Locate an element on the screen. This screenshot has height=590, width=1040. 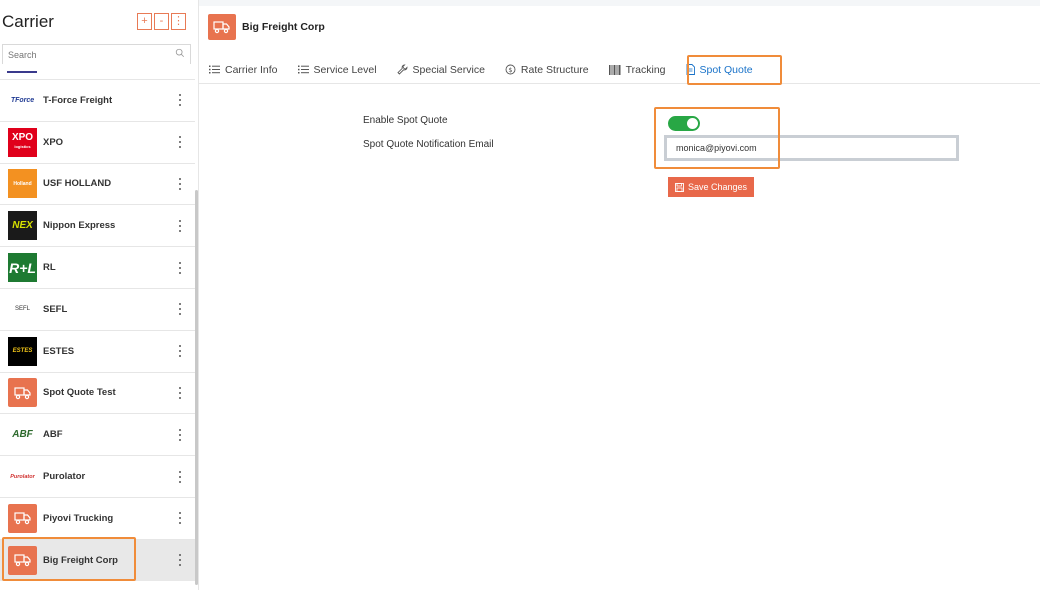
sefl-logo: SEFL is located at coordinates (22, 309).